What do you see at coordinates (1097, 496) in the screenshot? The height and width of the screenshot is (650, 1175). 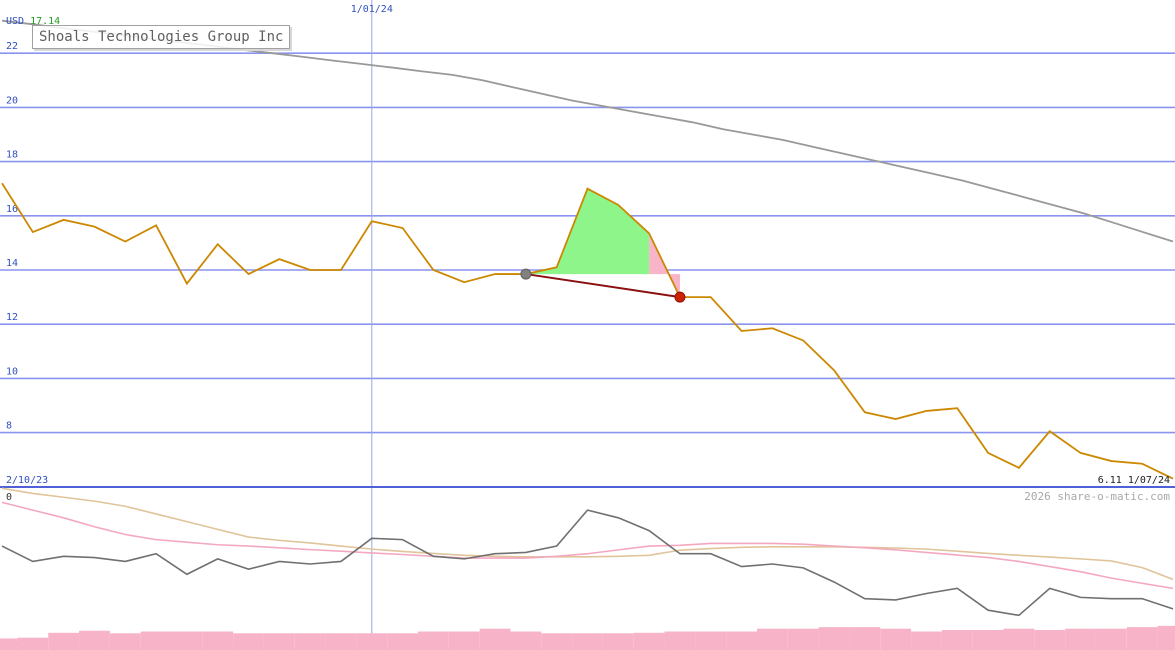 I see `watermark: 2026 share-o-matic.com` at bounding box center [1097, 496].